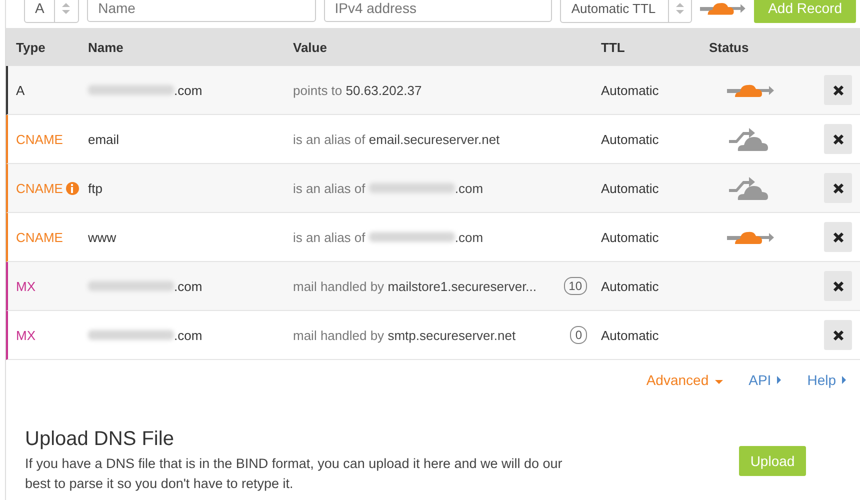  I want to click on column-header: TTL, so click(613, 47).